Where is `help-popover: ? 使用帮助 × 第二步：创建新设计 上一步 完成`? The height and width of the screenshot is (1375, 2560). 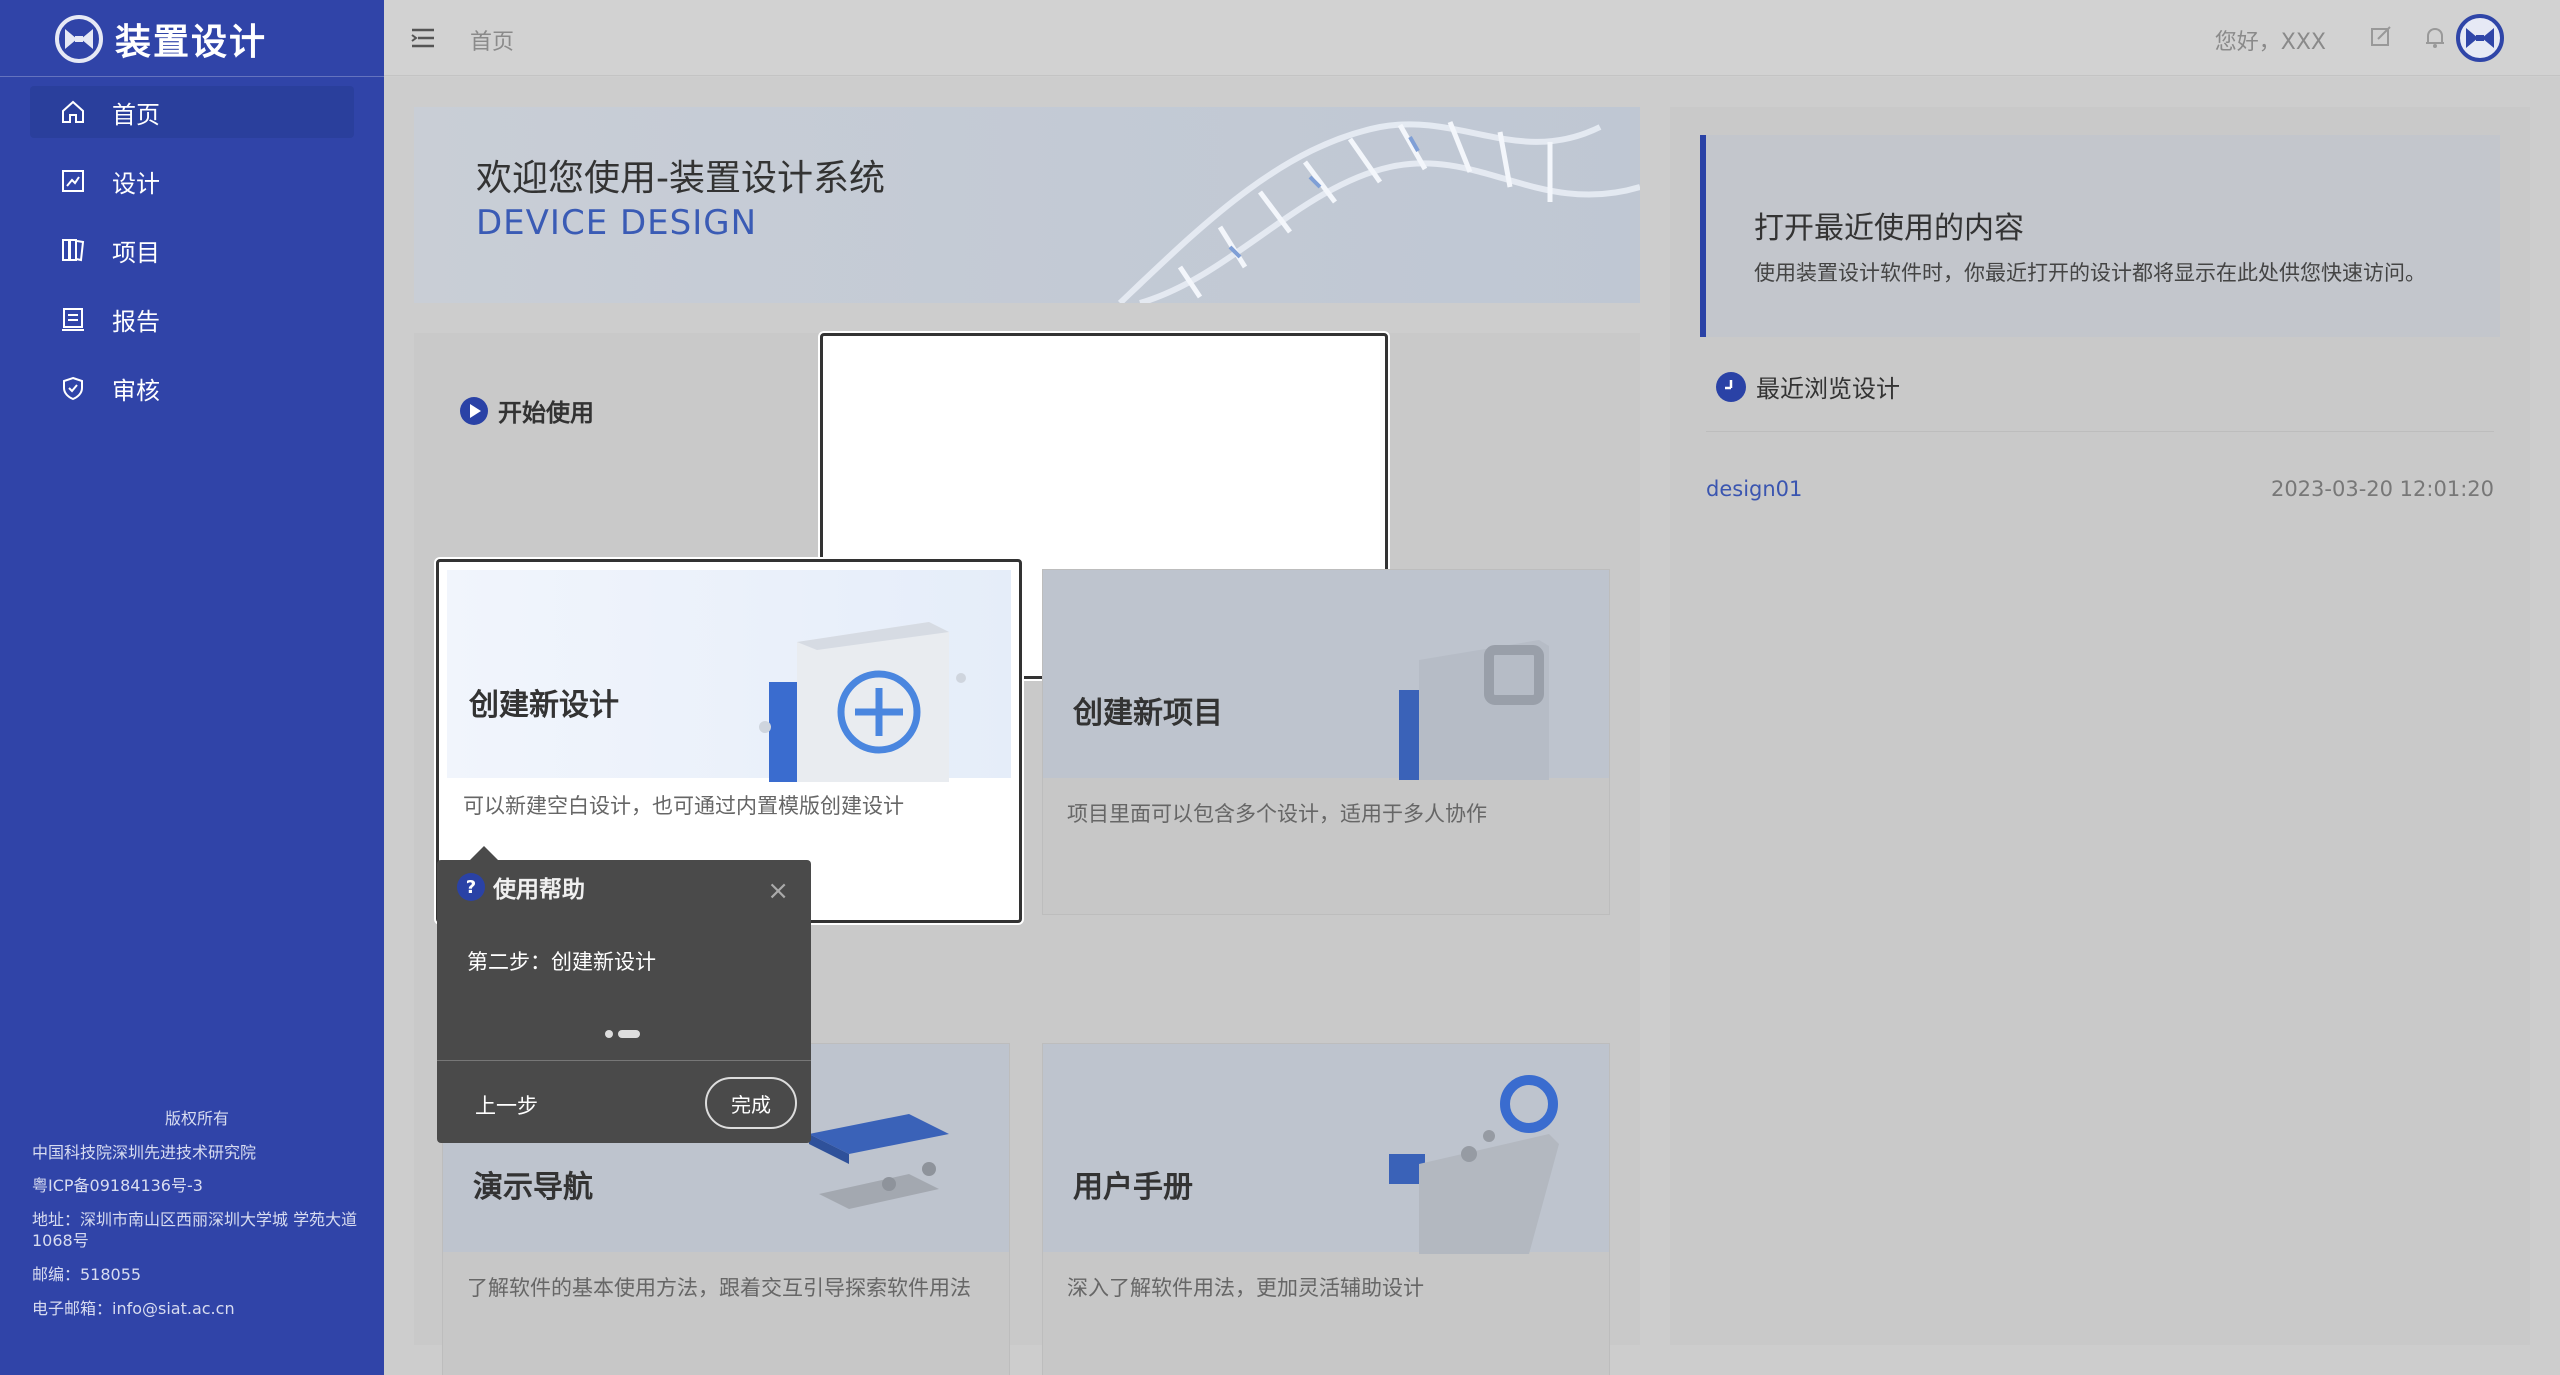 help-popover: ? 使用帮助 × 第二步：创建新设计 上一步 完成 is located at coordinates (624, 1001).